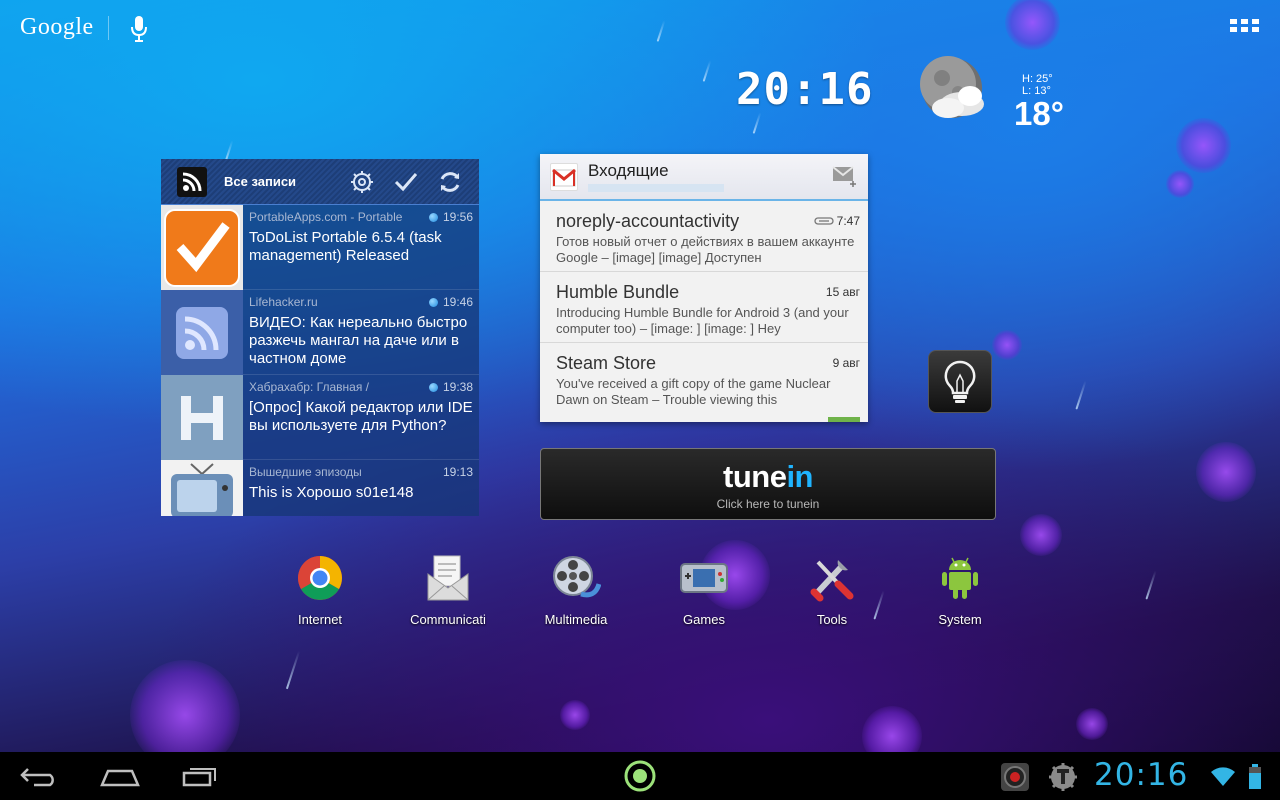 The width and height of the screenshot is (1280, 800). Describe the element at coordinates (1141, 775) in the screenshot. I see `status-bar-clock: 20:16` at that location.